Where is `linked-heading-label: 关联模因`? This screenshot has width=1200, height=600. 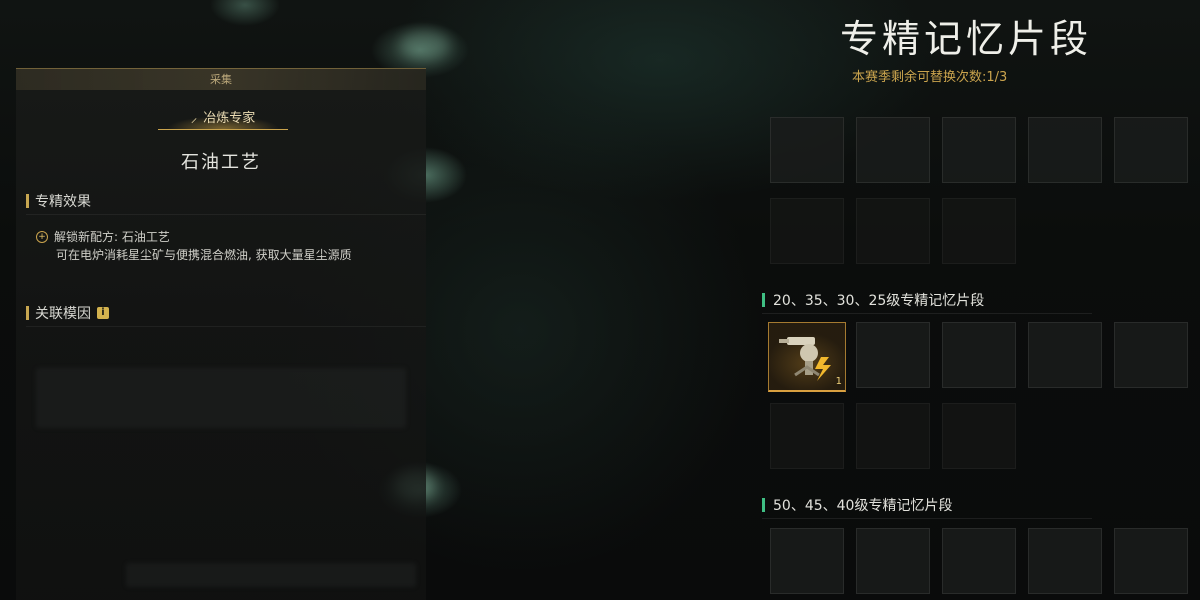
linked-heading-label: 关联模因 is located at coordinates (63, 314).